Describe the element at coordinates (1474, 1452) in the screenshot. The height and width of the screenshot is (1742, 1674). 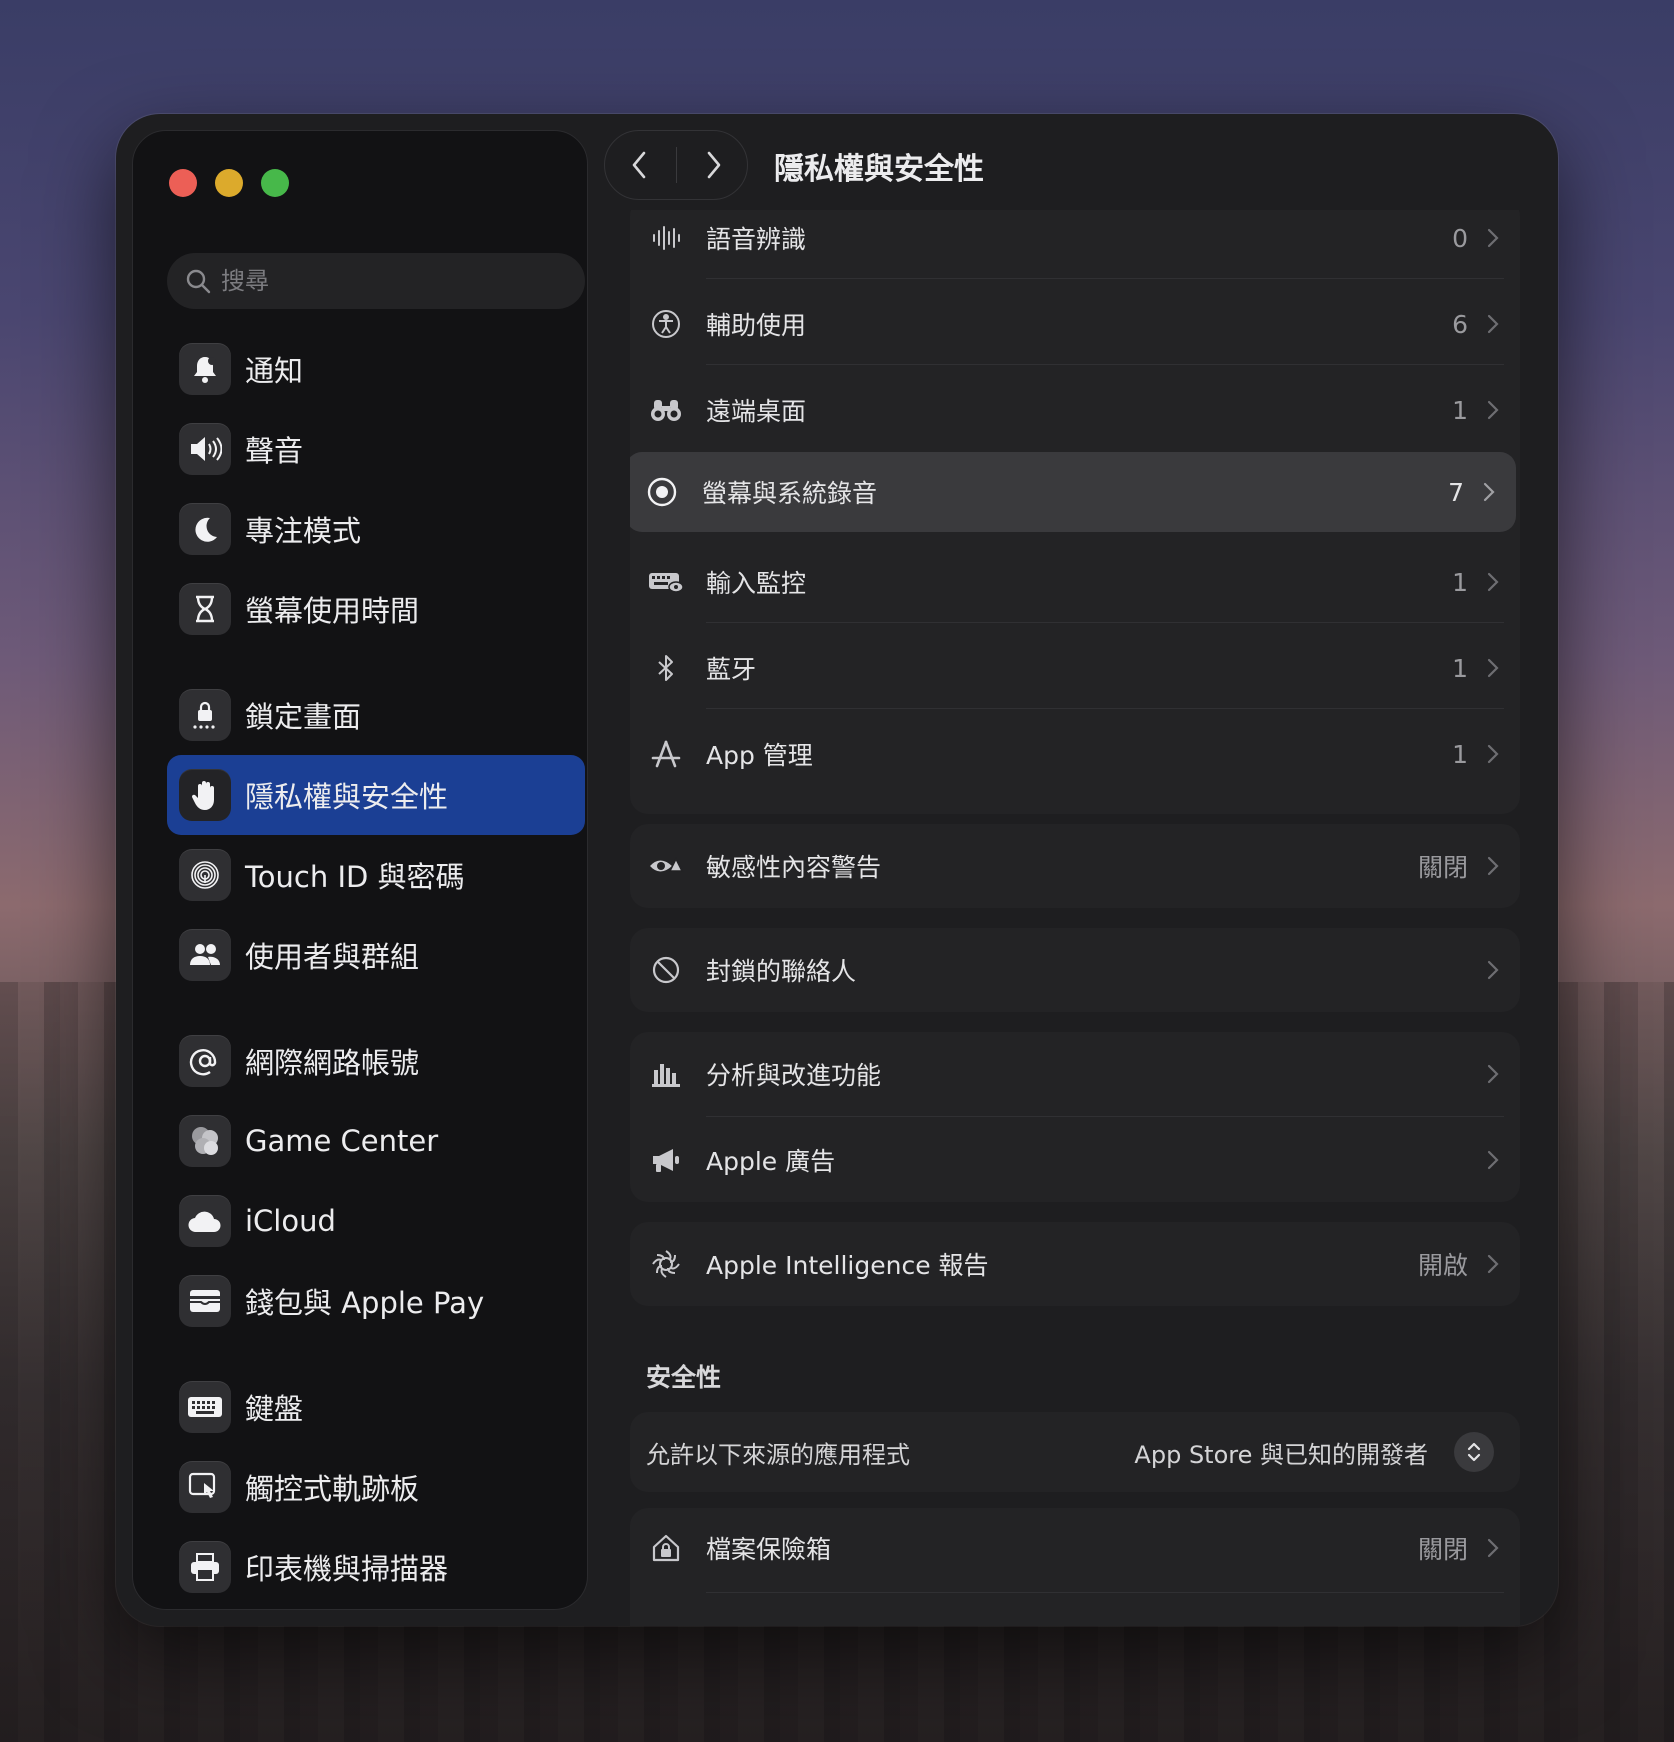
I see `allow-apps-select` at that location.